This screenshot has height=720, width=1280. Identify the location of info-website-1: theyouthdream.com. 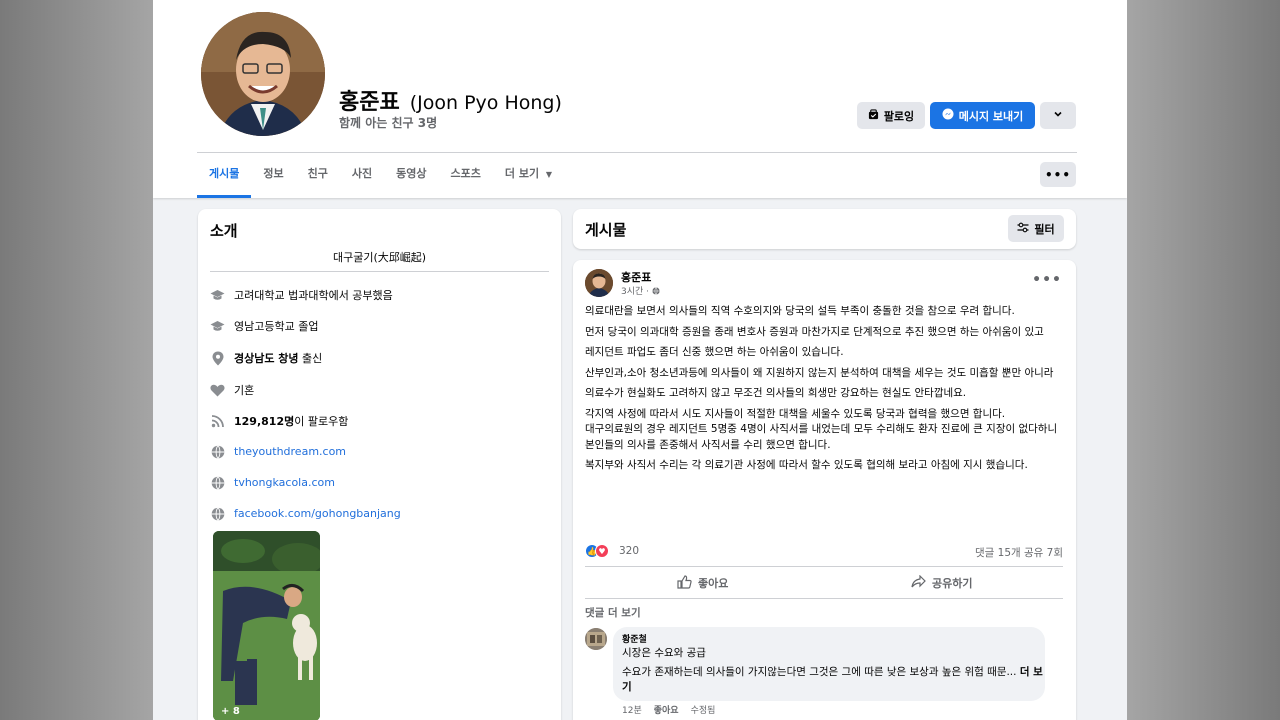
(278, 451).